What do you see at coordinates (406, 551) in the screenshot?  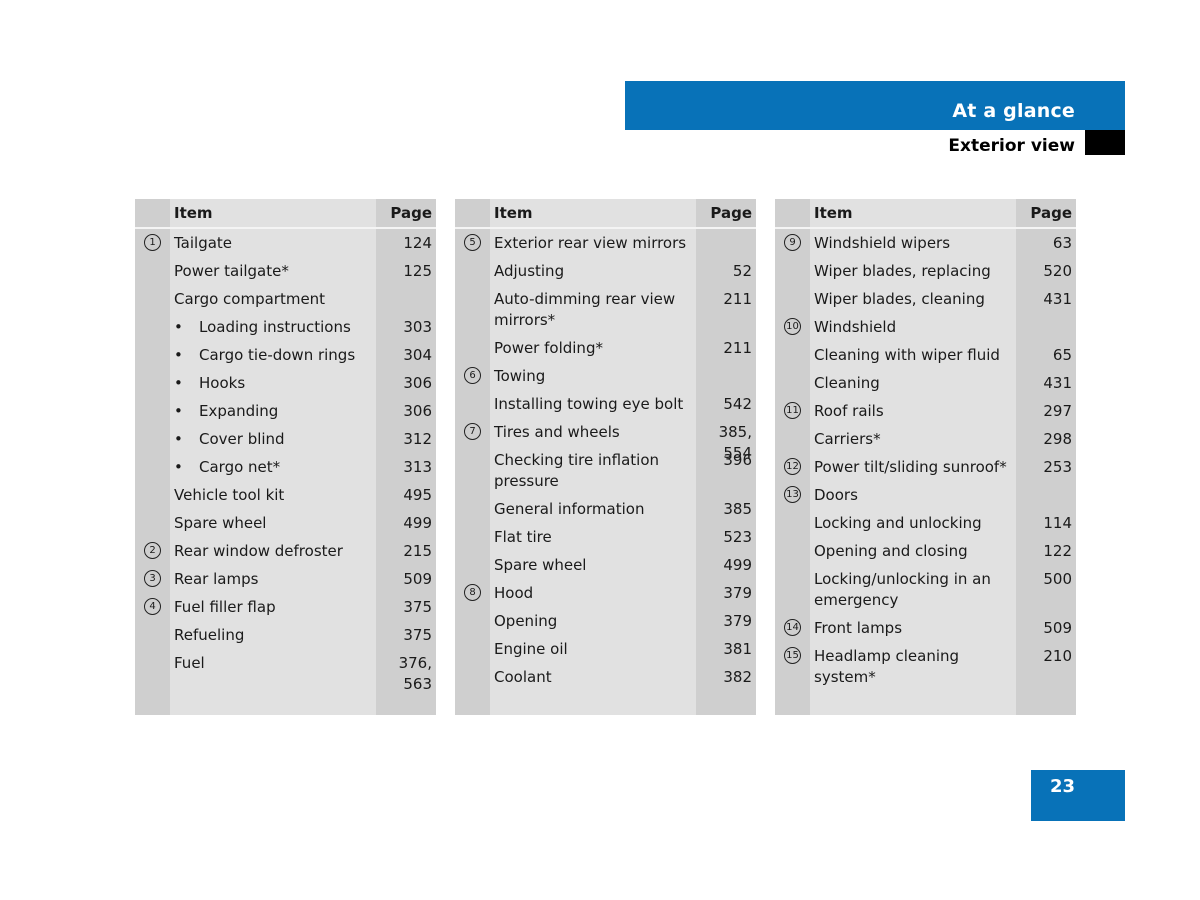 I see `page-reference: 215` at bounding box center [406, 551].